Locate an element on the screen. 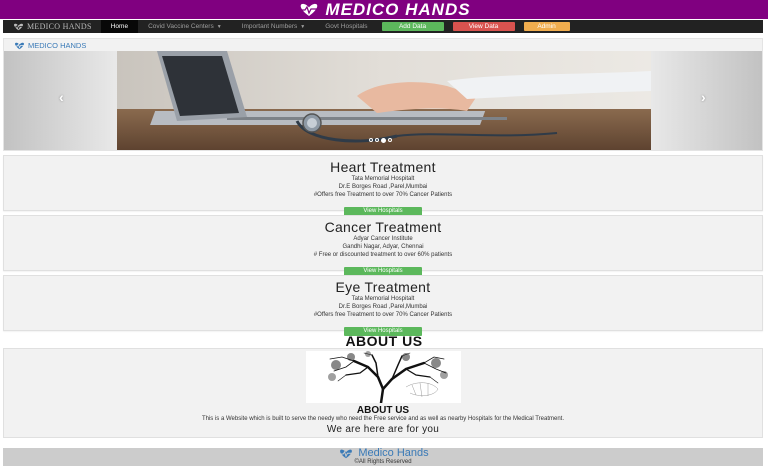 The width and height of the screenshot is (768, 466). footer-brand-text: Medico Hands is located at coordinates (393, 453).